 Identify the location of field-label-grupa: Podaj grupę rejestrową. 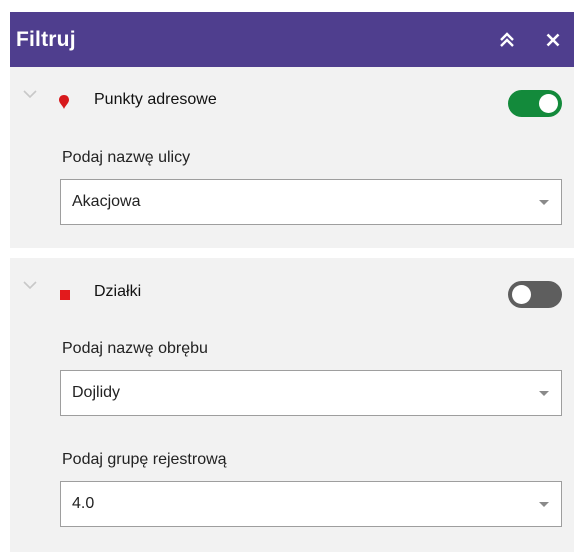
(144, 459).